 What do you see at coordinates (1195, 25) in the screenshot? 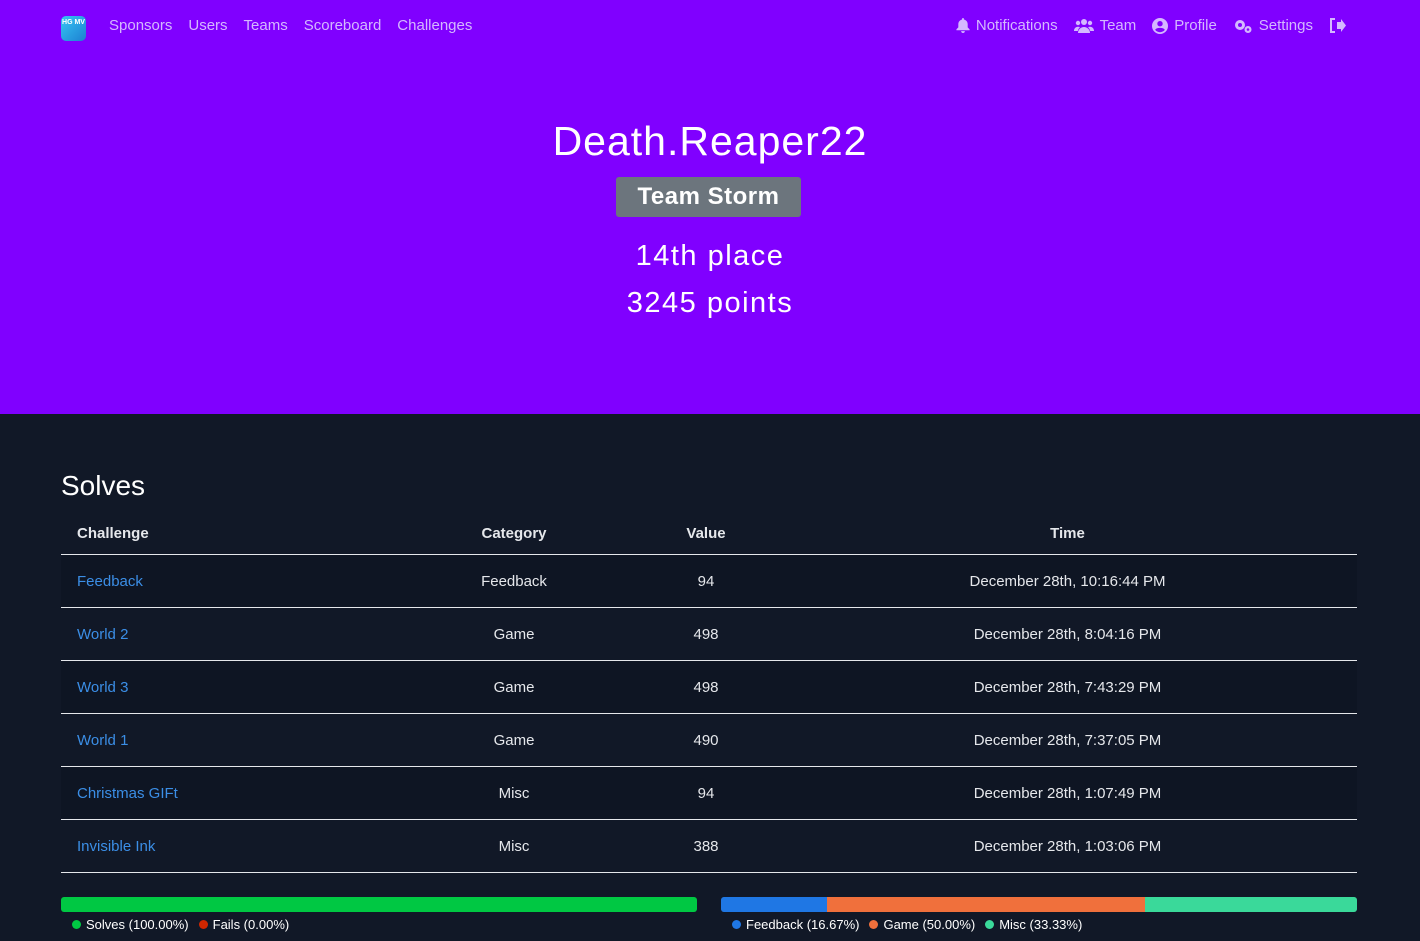
I see `nav-profile-label: Profile` at bounding box center [1195, 25].